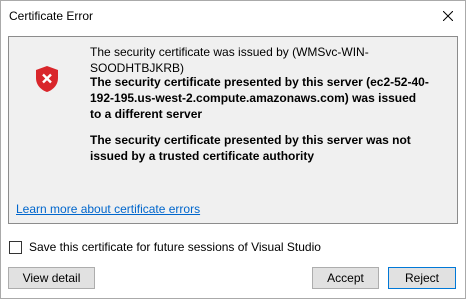  What do you see at coordinates (422, 278) in the screenshot?
I see `reject-button: Reject` at bounding box center [422, 278].